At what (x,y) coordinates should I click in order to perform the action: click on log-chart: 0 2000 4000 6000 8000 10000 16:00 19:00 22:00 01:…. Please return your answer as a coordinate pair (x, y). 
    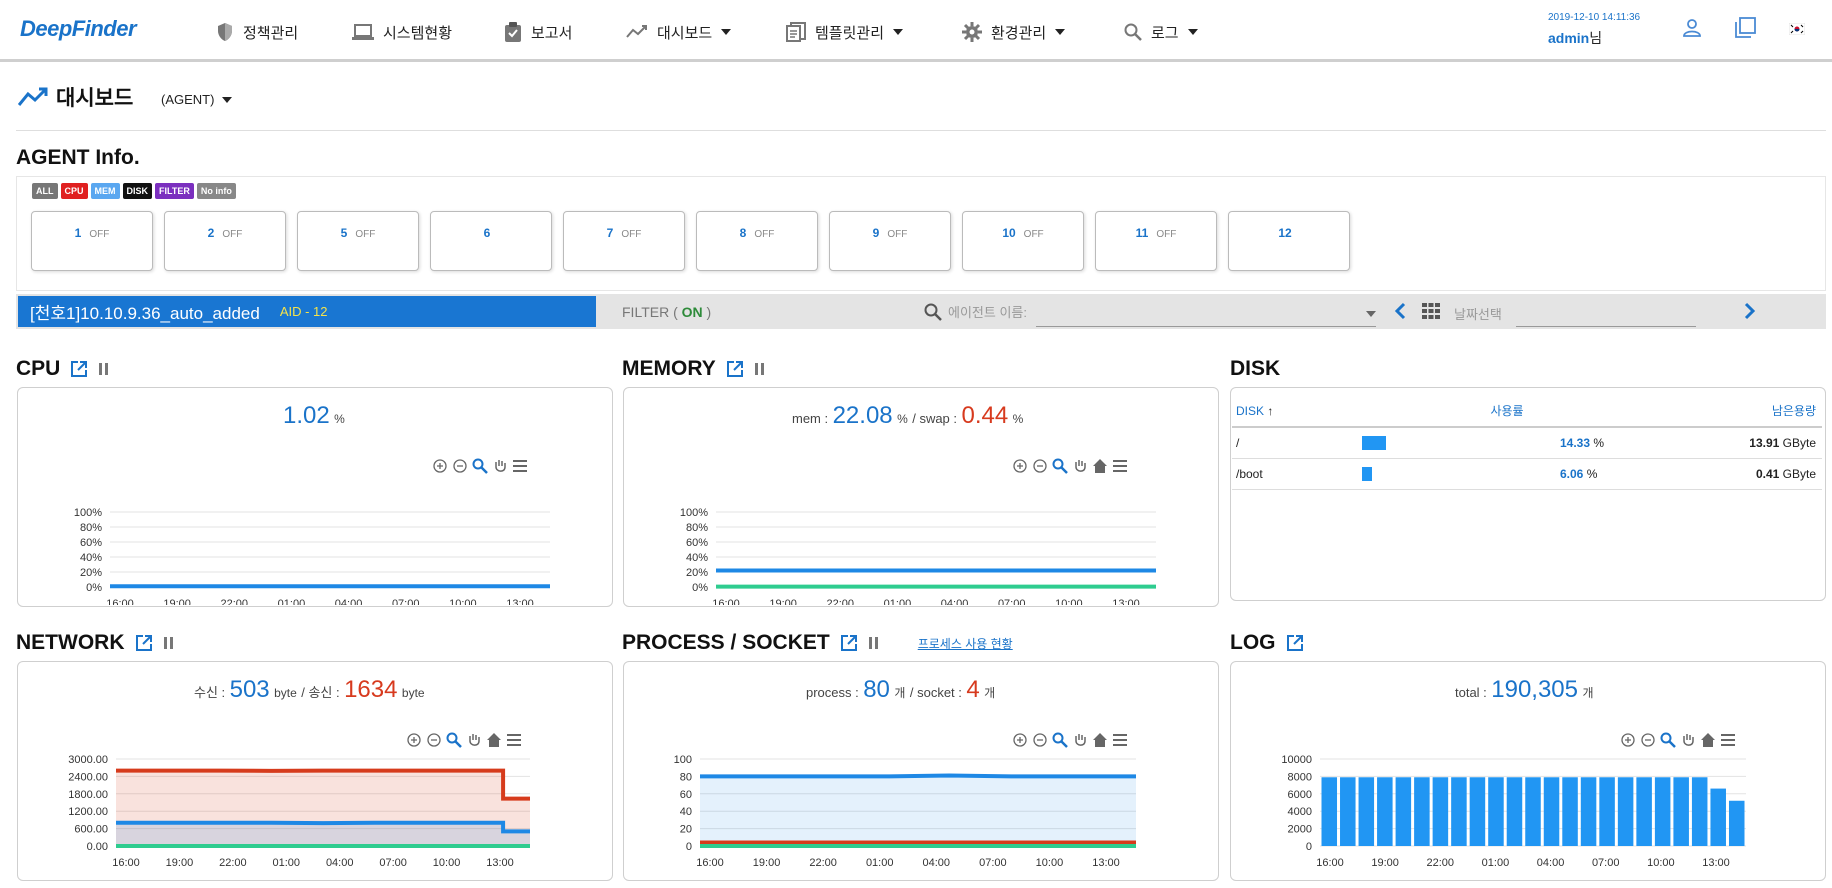
    Looking at the image, I should click on (1513, 811).